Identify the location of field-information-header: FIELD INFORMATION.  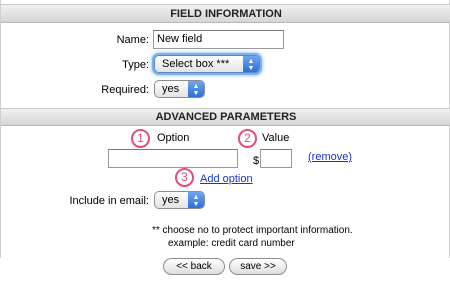
(225, 13).